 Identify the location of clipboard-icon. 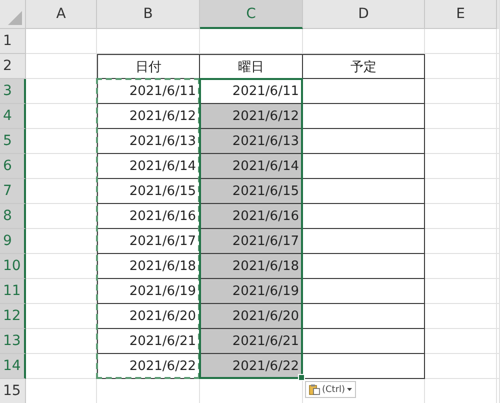
(314, 389).